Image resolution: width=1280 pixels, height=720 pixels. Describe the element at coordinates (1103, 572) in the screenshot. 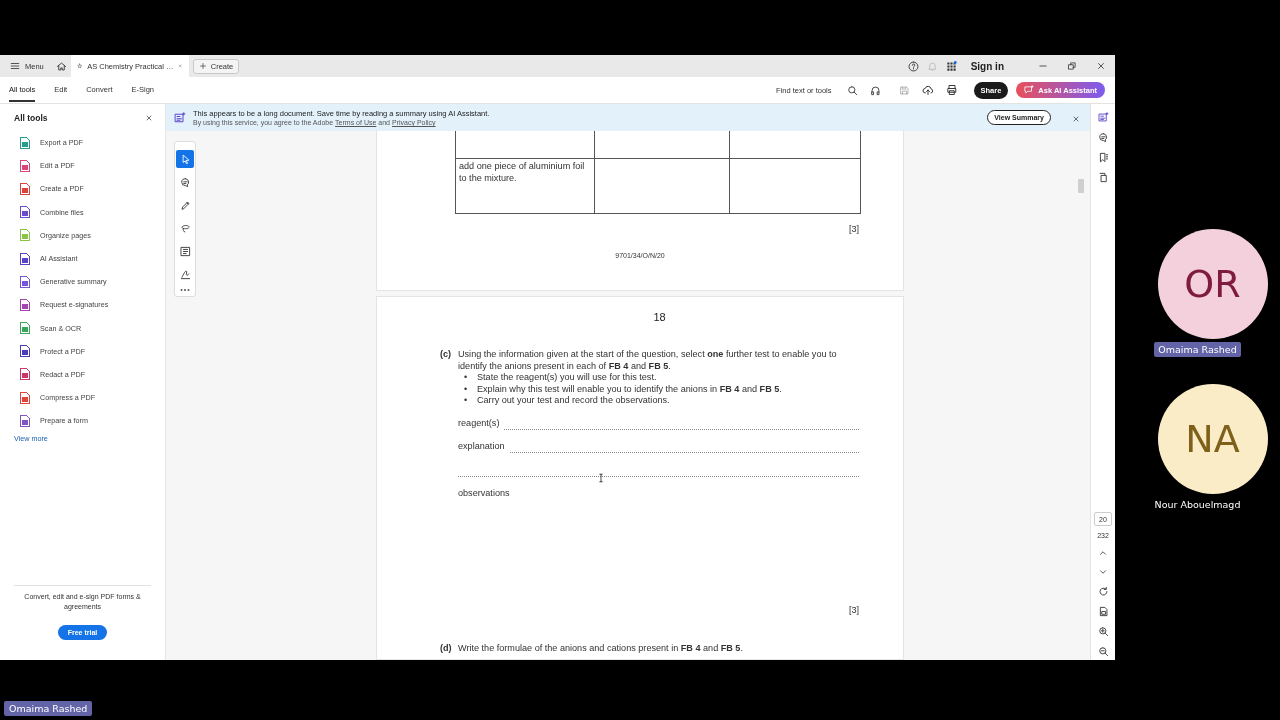

I see `chevron-down-icon` at that location.